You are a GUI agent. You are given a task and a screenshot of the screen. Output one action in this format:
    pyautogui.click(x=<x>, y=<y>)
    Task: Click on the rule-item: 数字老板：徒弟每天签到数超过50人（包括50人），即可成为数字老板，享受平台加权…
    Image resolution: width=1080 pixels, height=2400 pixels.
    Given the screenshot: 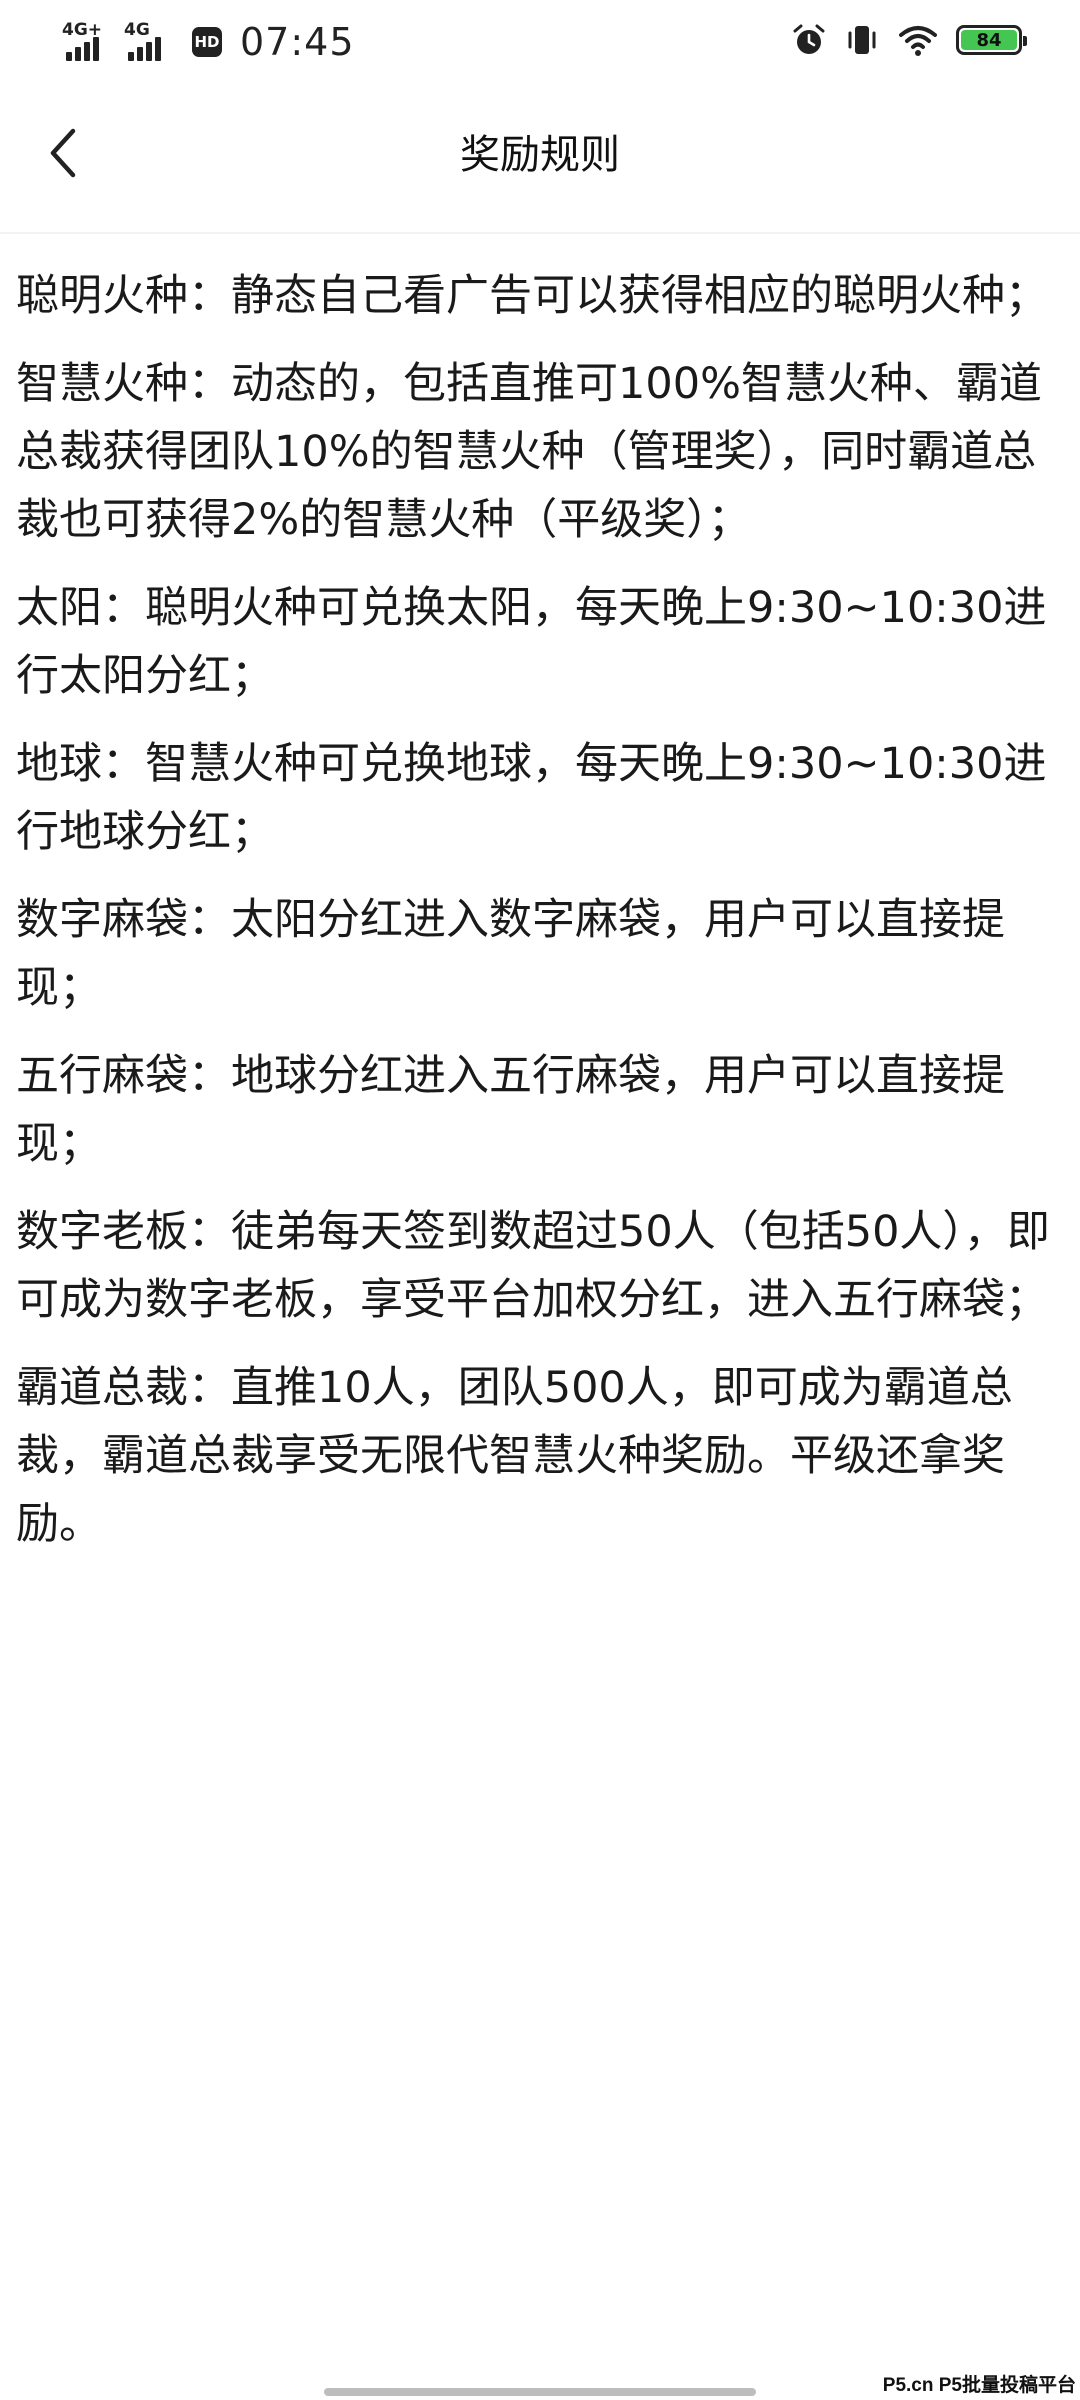 What is the action you would take?
    pyautogui.click(x=533, y=1266)
    